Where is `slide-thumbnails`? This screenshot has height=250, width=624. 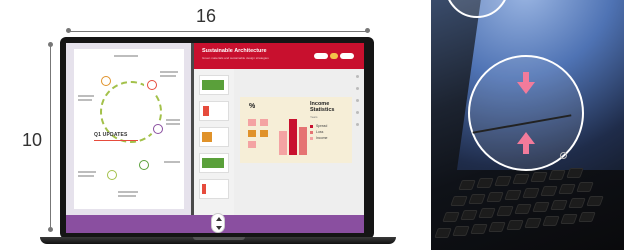
slide-thumbnails is located at coordinates (214, 142).